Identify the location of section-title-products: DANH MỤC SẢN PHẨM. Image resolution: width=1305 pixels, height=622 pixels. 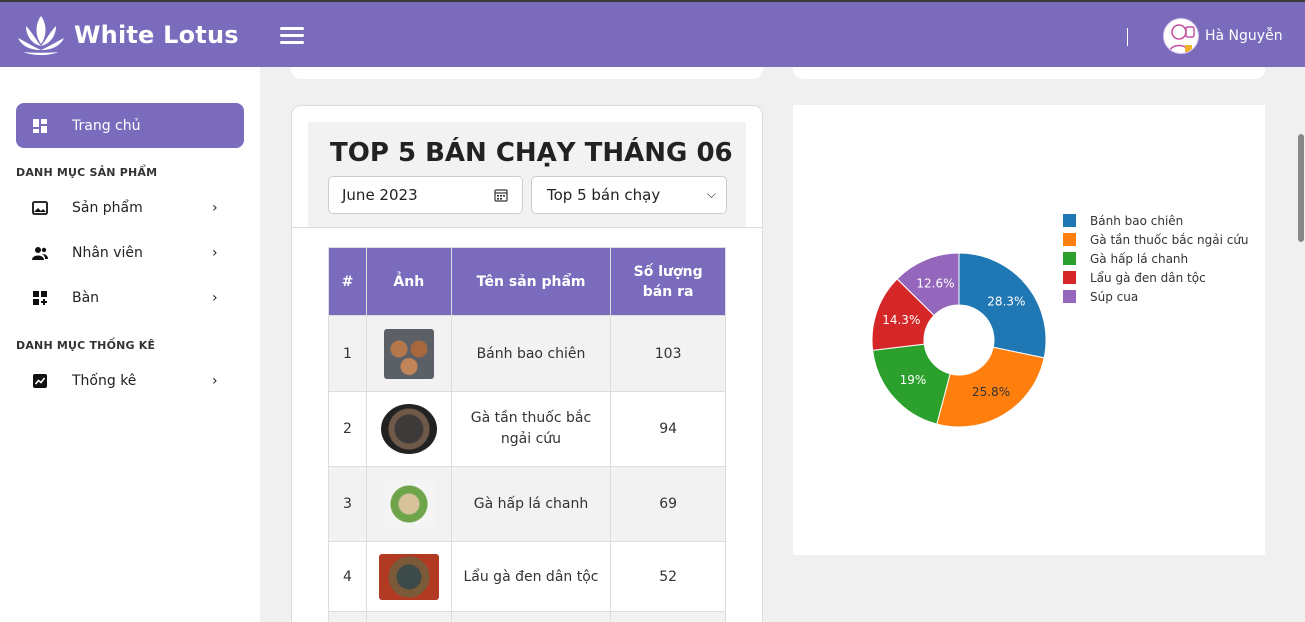
(87, 172).